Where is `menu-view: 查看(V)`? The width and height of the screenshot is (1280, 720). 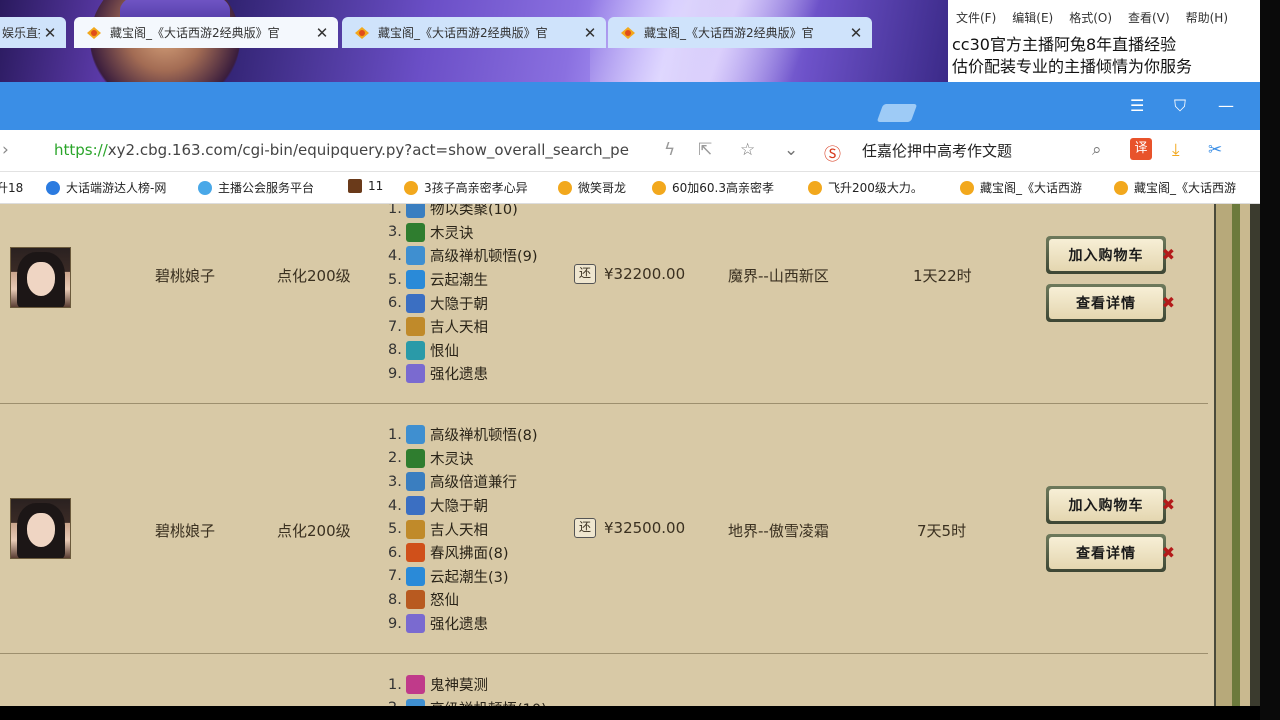 menu-view: 查看(V) is located at coordinates (1149, 17).